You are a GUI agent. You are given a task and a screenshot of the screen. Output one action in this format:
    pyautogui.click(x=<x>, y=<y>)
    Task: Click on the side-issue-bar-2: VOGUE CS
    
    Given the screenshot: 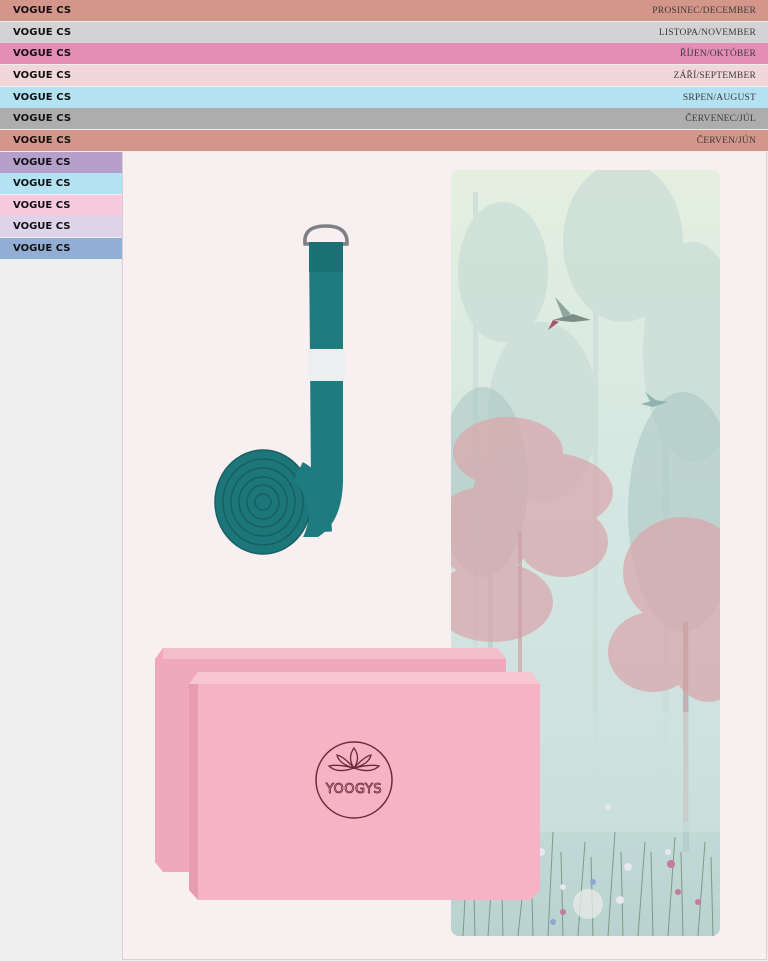 What is the action you would take?
    pyautogui.click(x=61, y=183)
    